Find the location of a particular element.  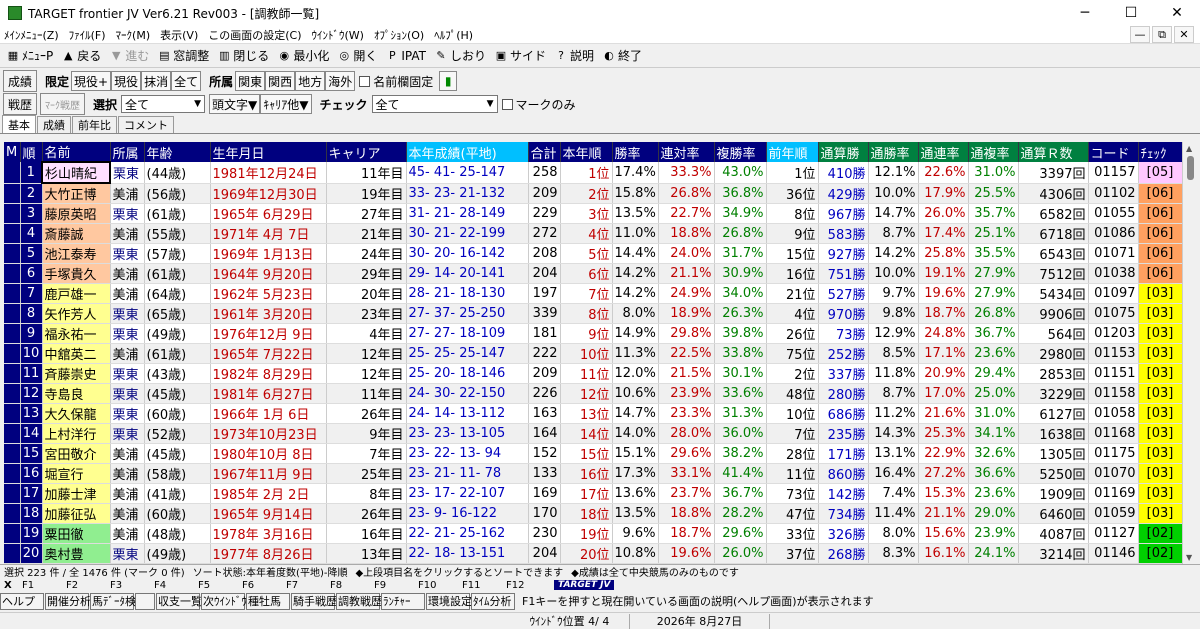

column-header-4: 年齢 is located at coordinates (177, 152).